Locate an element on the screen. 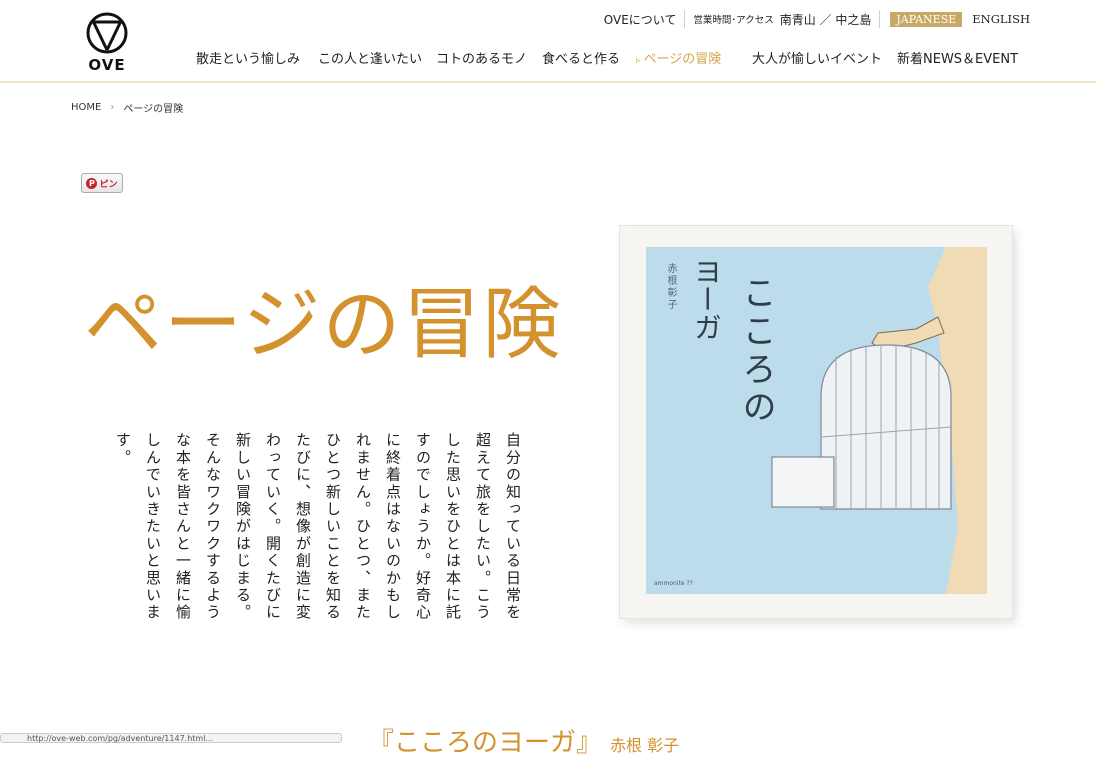 The image size is (1096, 759). pinterest-icon: P is located at coordinates (92, 183).